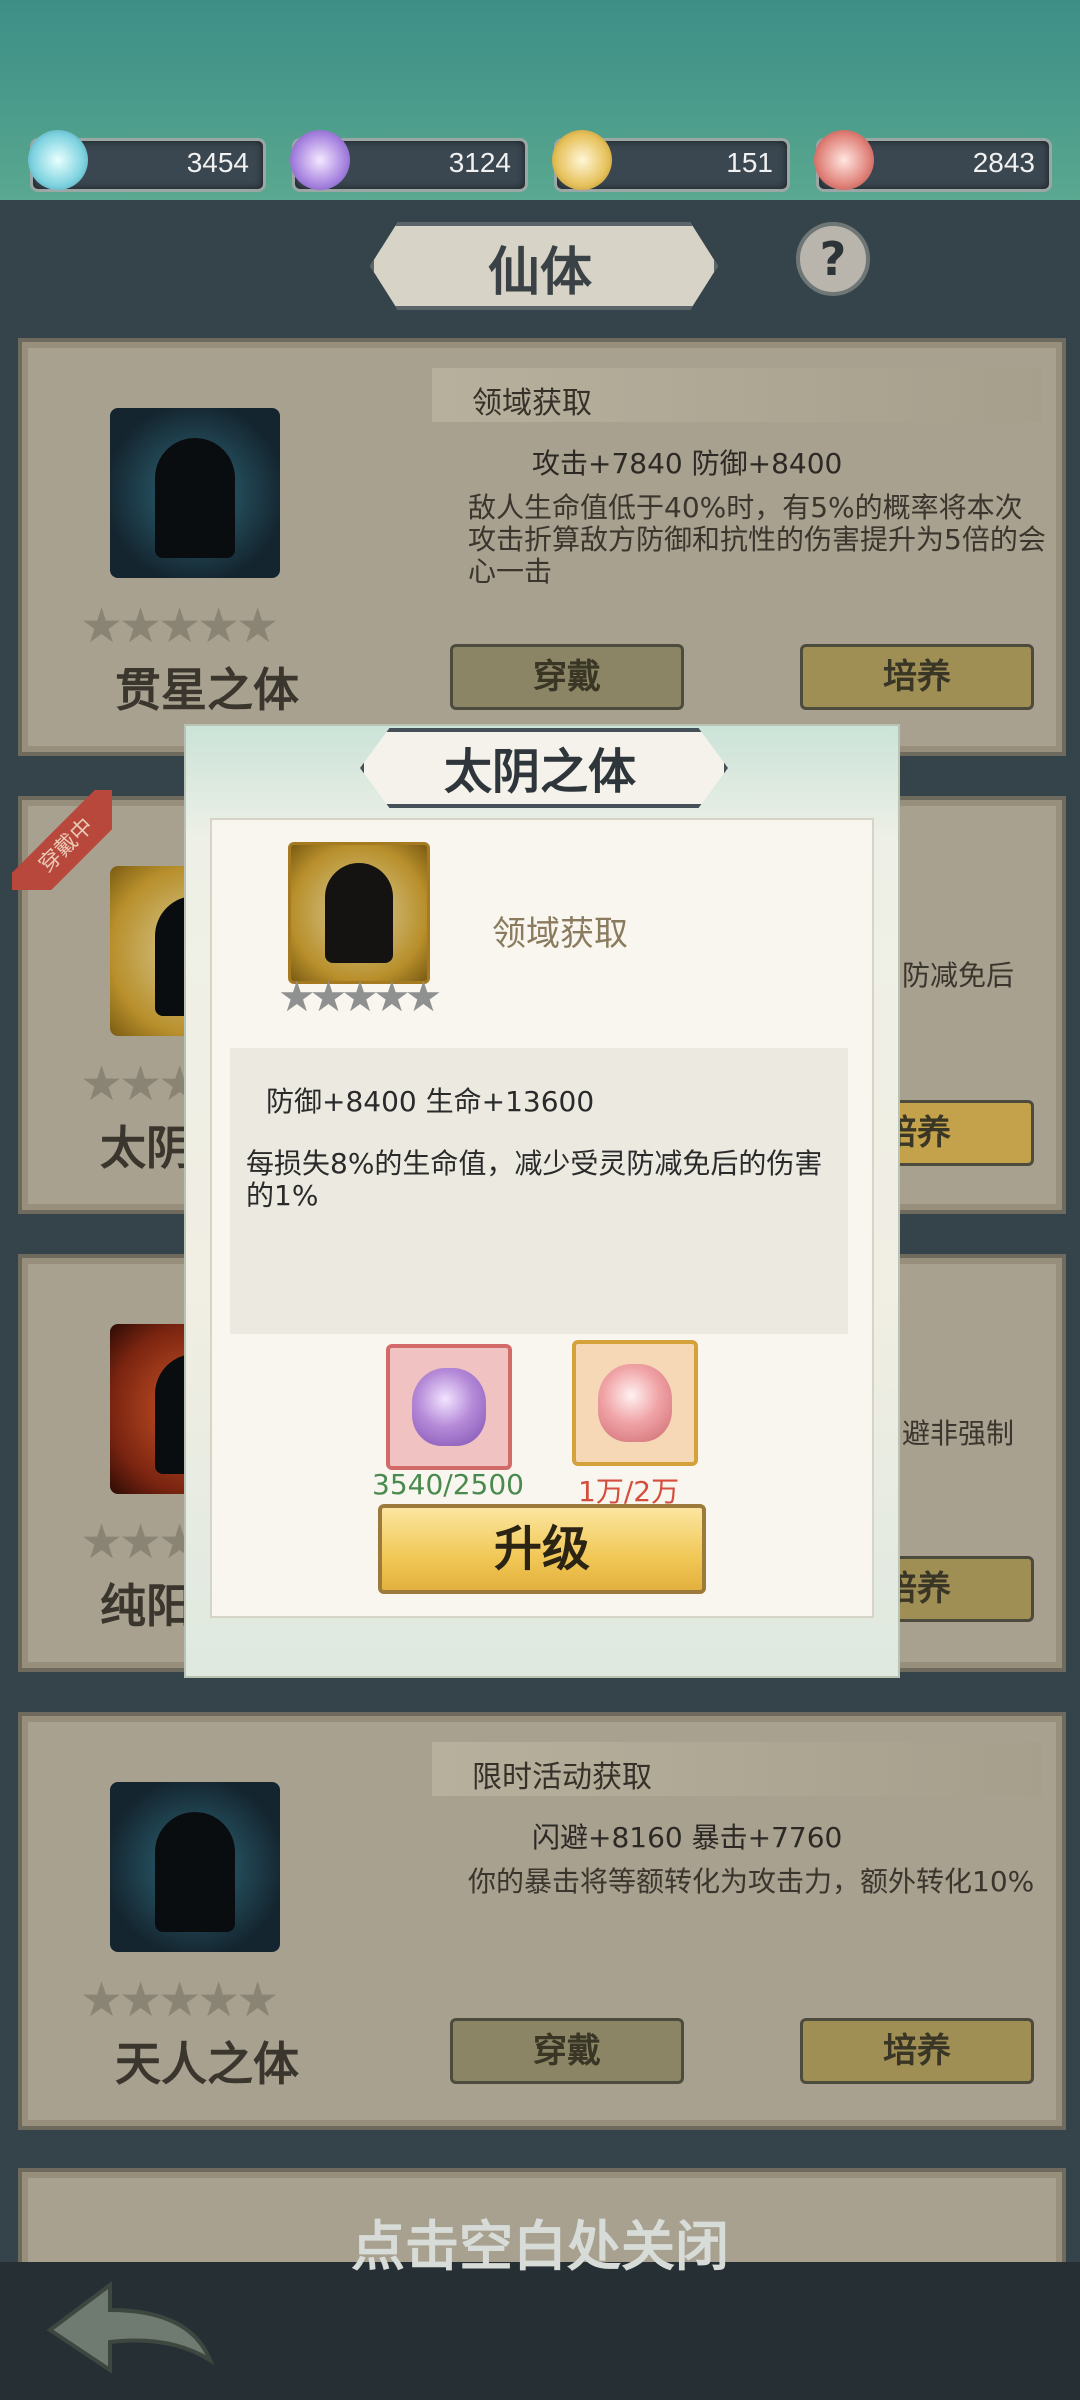  Describe the element at coordinates (958, 1433) in the screenshot. I see `card-description: 避非强制` at that location.